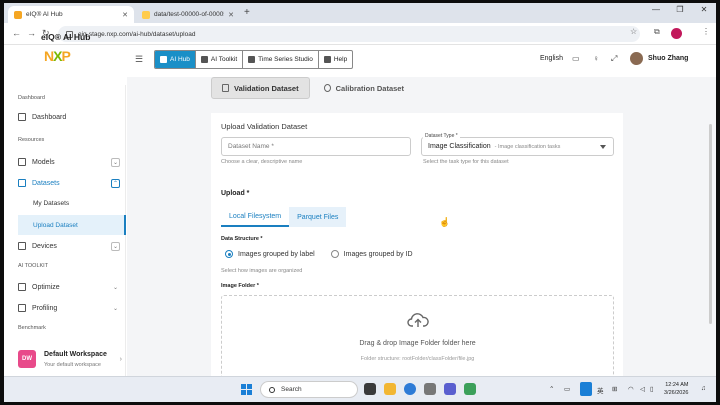 The image size is (720, 405). Describe the element at coordinates (430, 389) in the screenshot. I see `settings-icon` at that location.